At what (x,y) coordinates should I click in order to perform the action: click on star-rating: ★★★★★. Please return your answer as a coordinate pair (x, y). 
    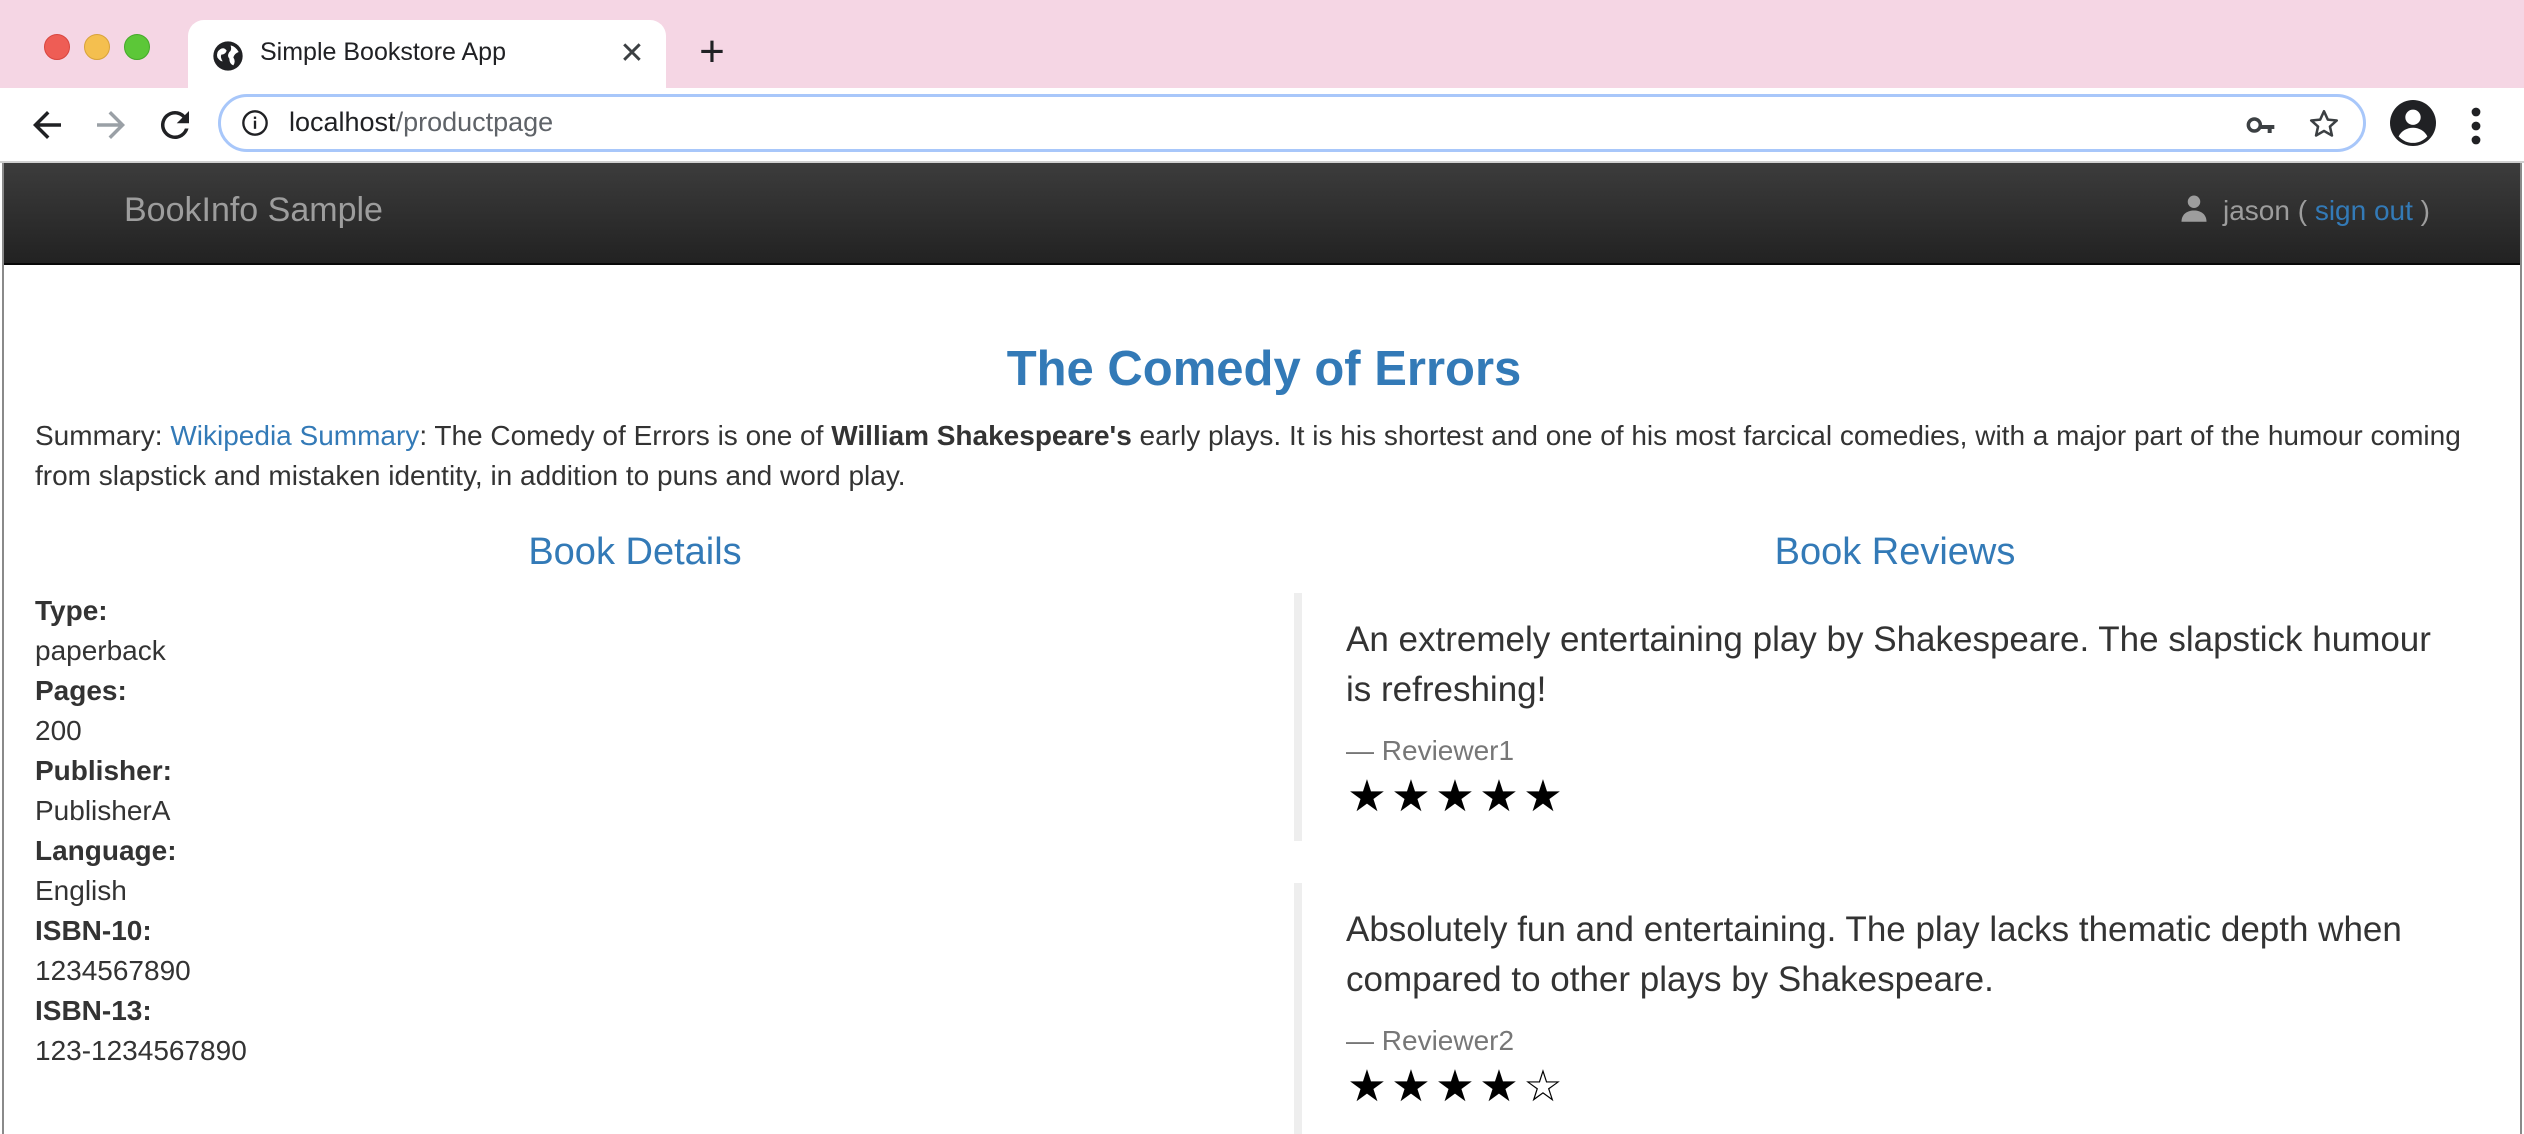
    Looking at the image, I should click on (1903, 797).